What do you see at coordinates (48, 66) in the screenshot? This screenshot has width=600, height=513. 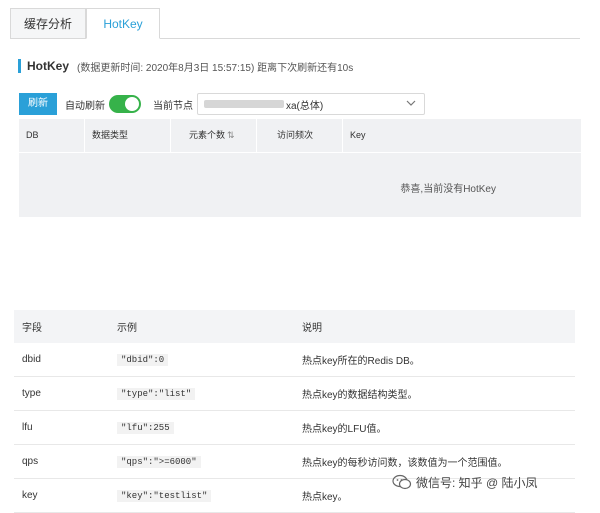 I see `page-title: HotKey` at bounding box center [48, 66].